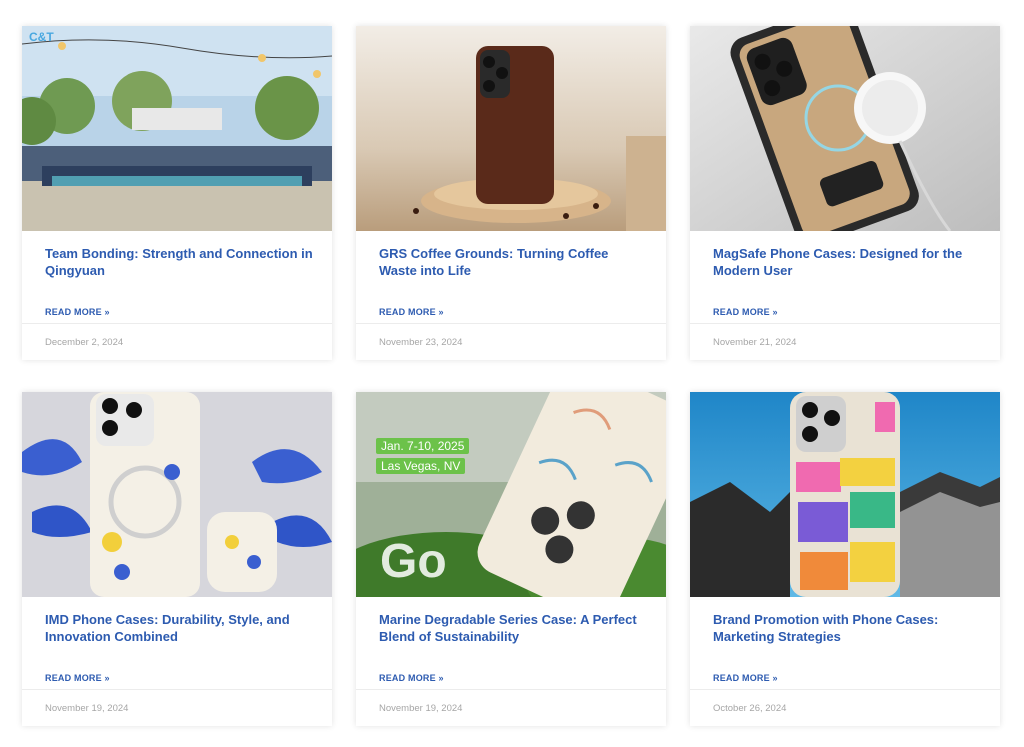  What do you see at coordinates (423, 446) in the screenshot?
I see `event-dates-badge: Jan. 7-10, 2025` at bounding box center [423, 446].